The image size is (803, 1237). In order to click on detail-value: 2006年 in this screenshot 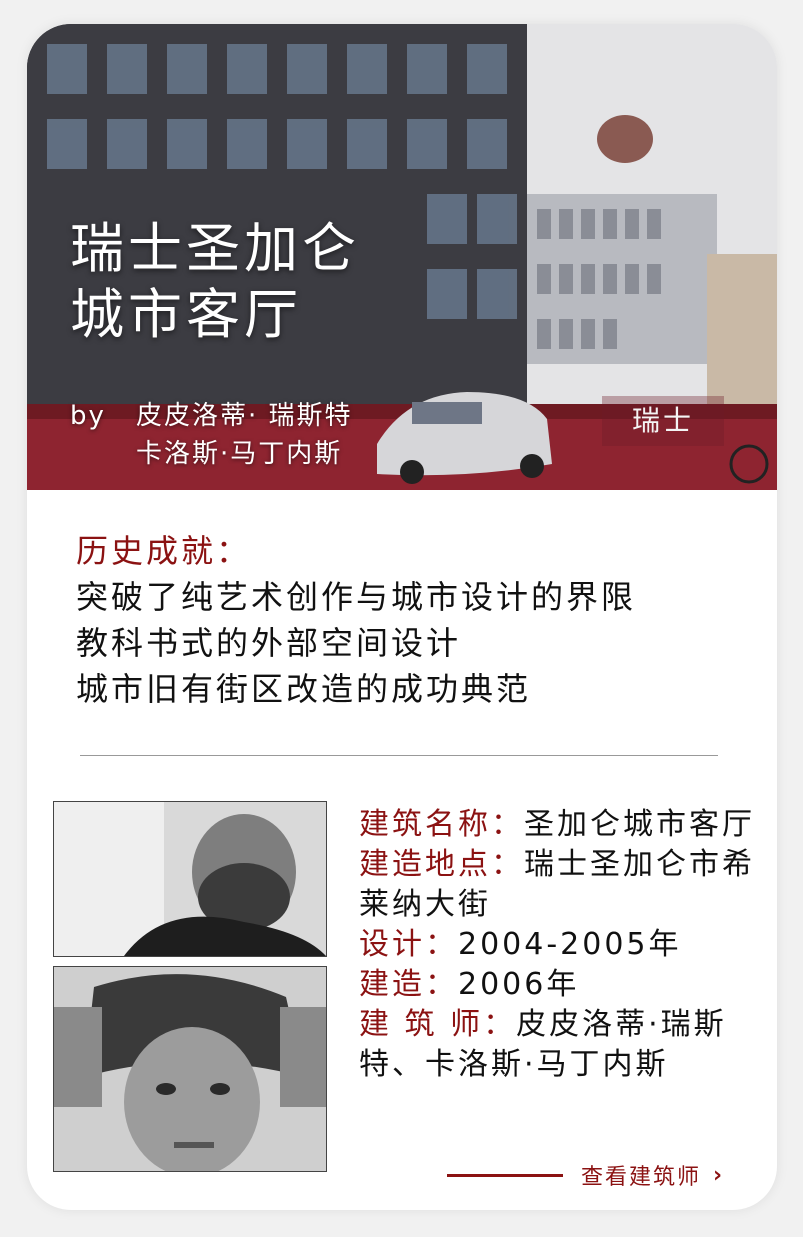, I will do `click(519, 984)`.